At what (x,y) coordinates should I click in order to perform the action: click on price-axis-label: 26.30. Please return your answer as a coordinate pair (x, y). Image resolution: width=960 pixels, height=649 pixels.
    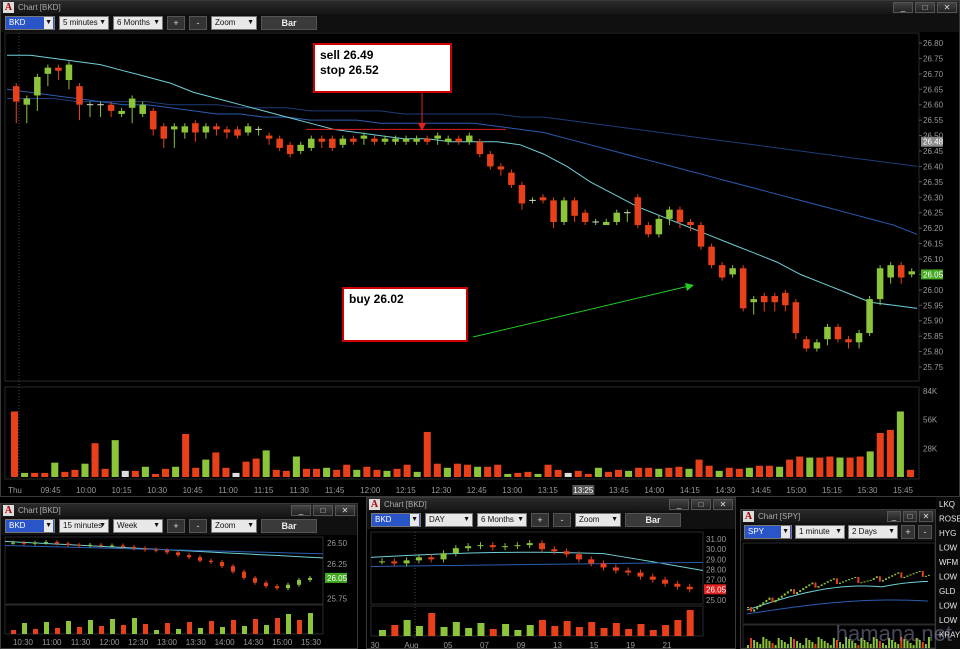
    Looking at the image, I should click on (933, 197).